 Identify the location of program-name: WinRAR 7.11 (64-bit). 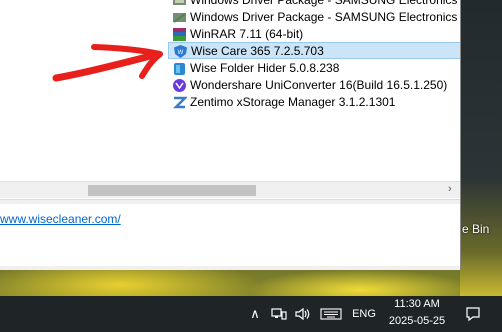
(247, 34).